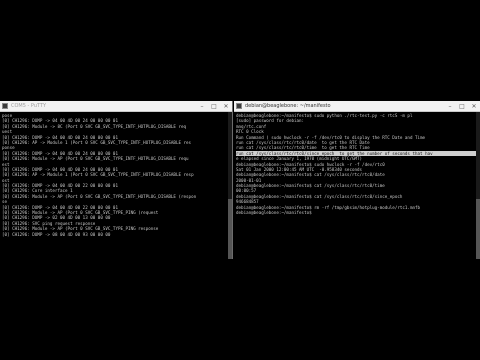  I want to click on putty-icon, so click(5, 106).